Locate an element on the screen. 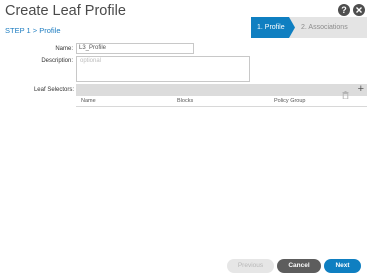 This screenshot has width=371, height=280. header-icons: ? is located at coordinates (351, 10).